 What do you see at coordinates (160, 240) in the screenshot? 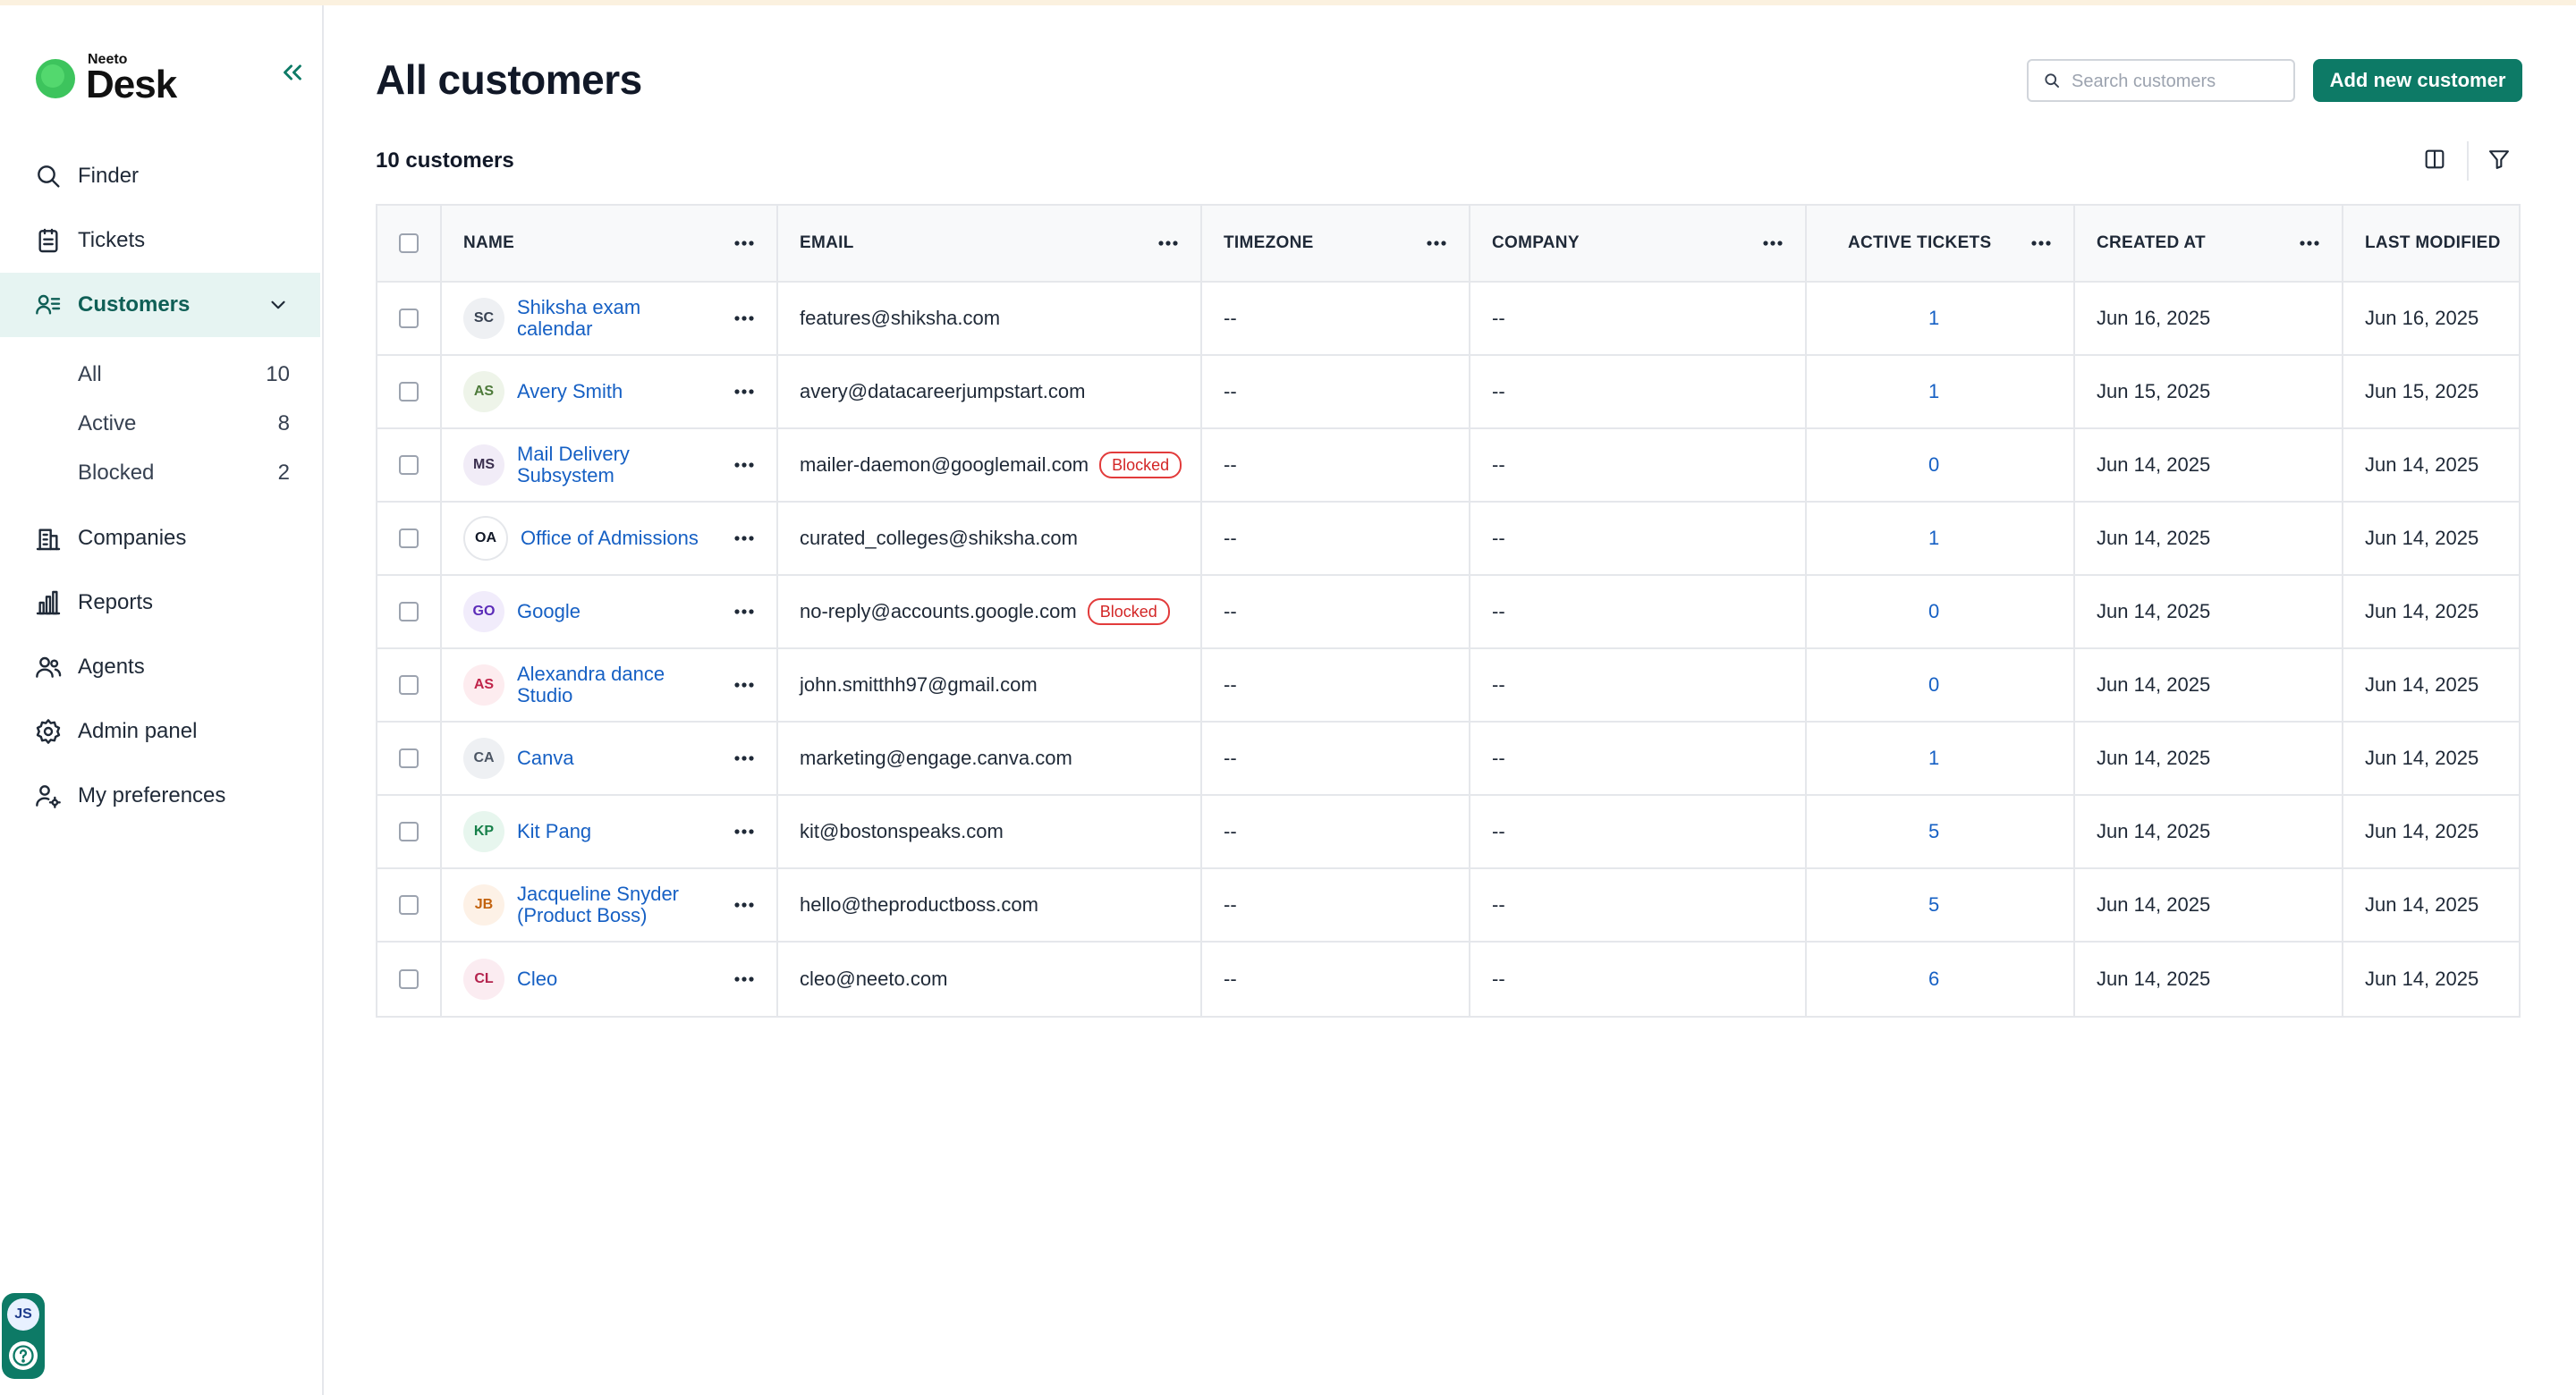
I see `sidebar-item-tickets: Tickets` at bounding box center [160, 240].